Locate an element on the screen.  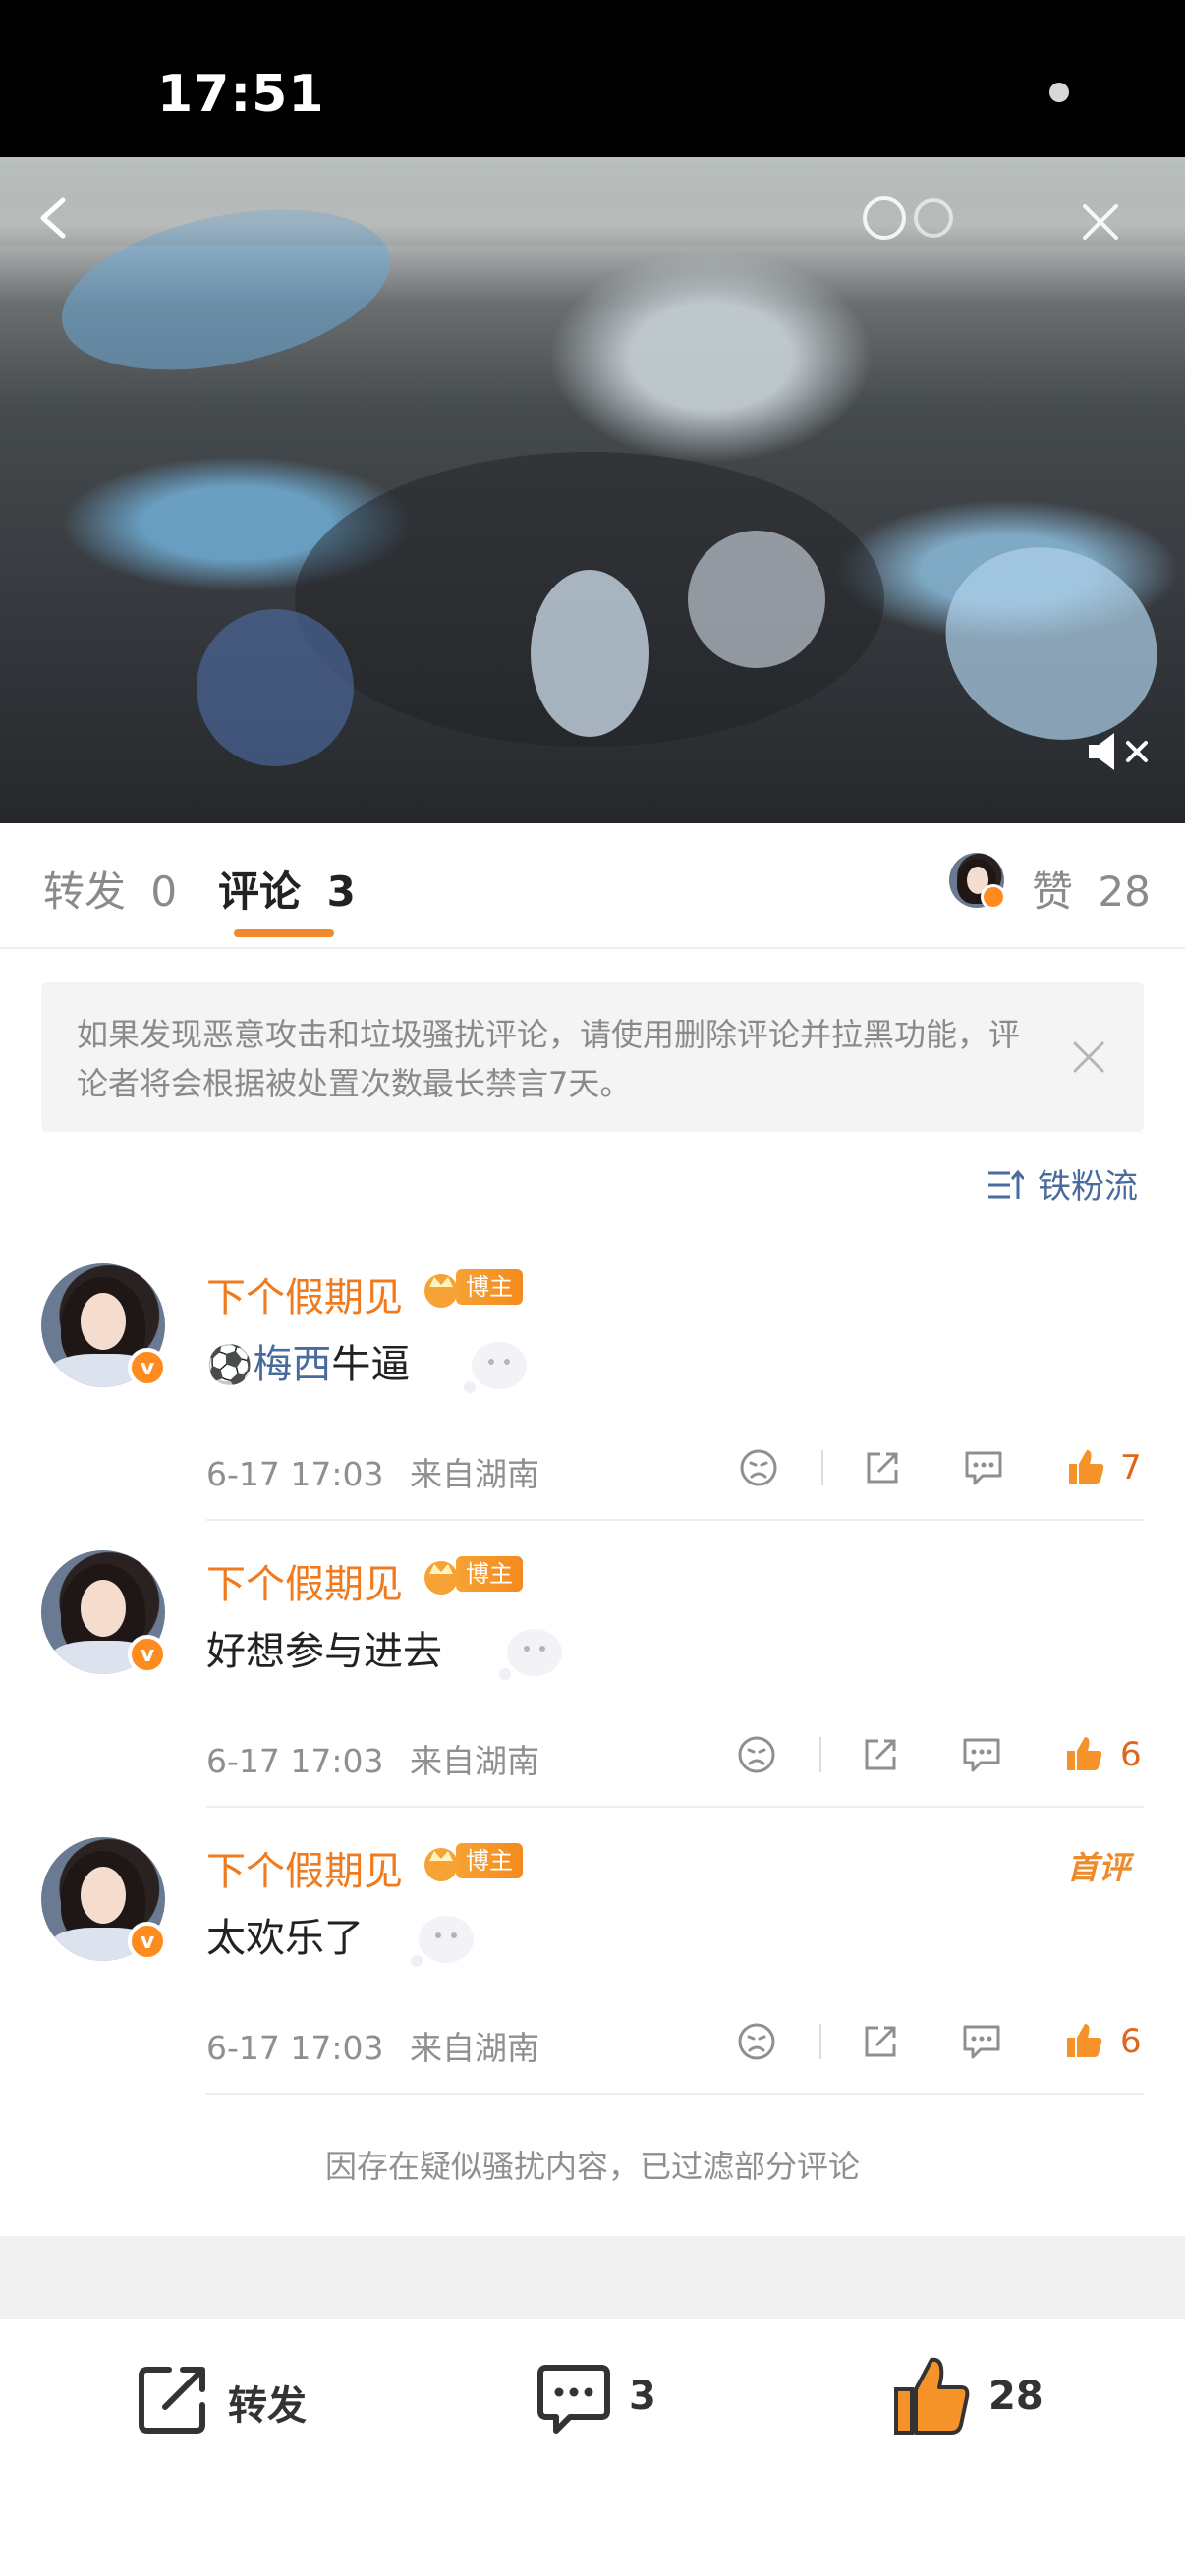
filtered-comments-note: 因存在疑似骚扰内容，已过滤部分评论 is located at coordinates (592, 2166).